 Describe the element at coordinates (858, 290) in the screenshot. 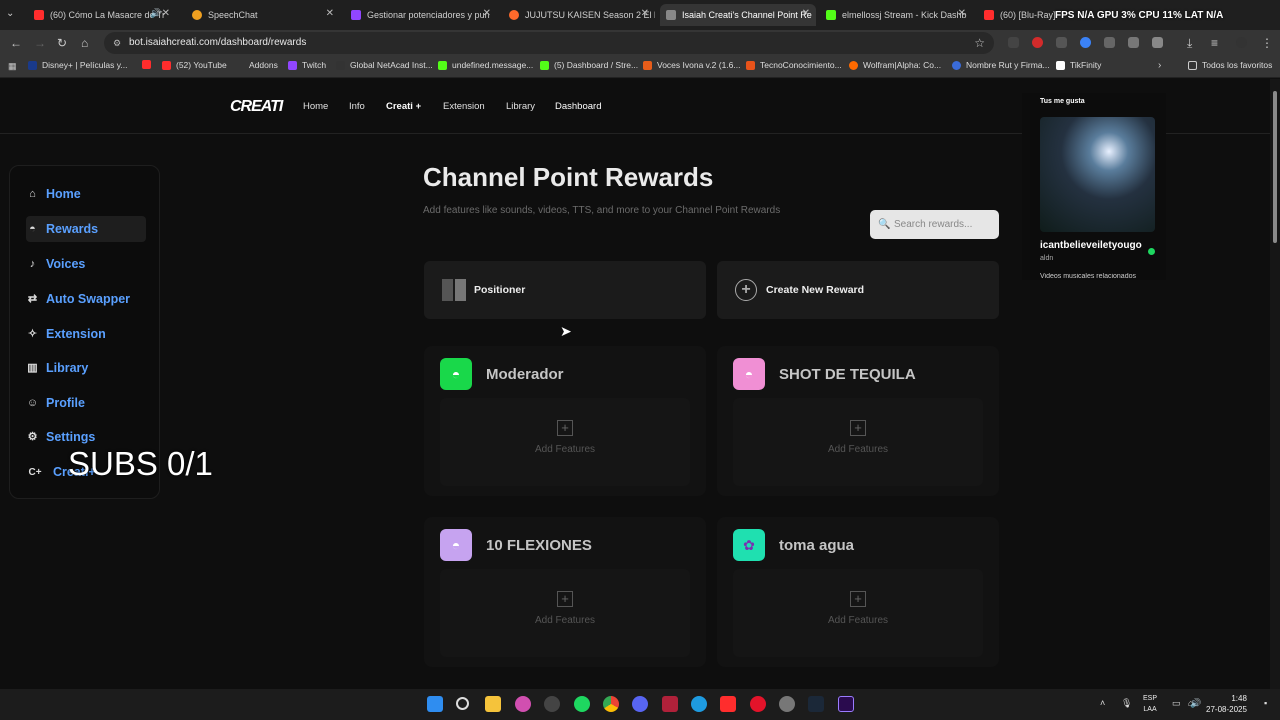

I see `create-new-reward-button: + Create New Reward` at that location.